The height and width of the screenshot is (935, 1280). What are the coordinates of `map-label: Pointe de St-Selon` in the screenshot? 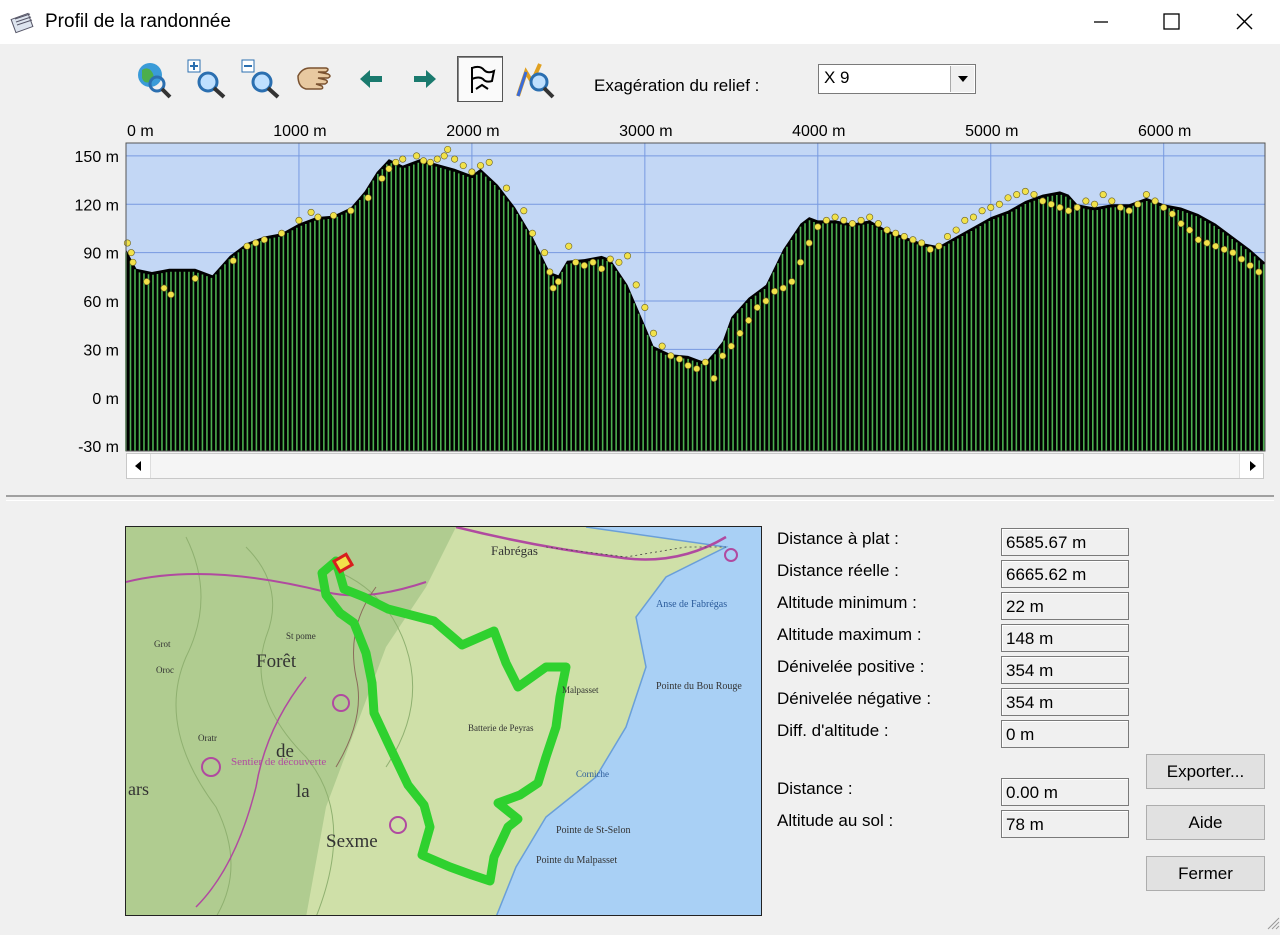 It's located at (593, 830).